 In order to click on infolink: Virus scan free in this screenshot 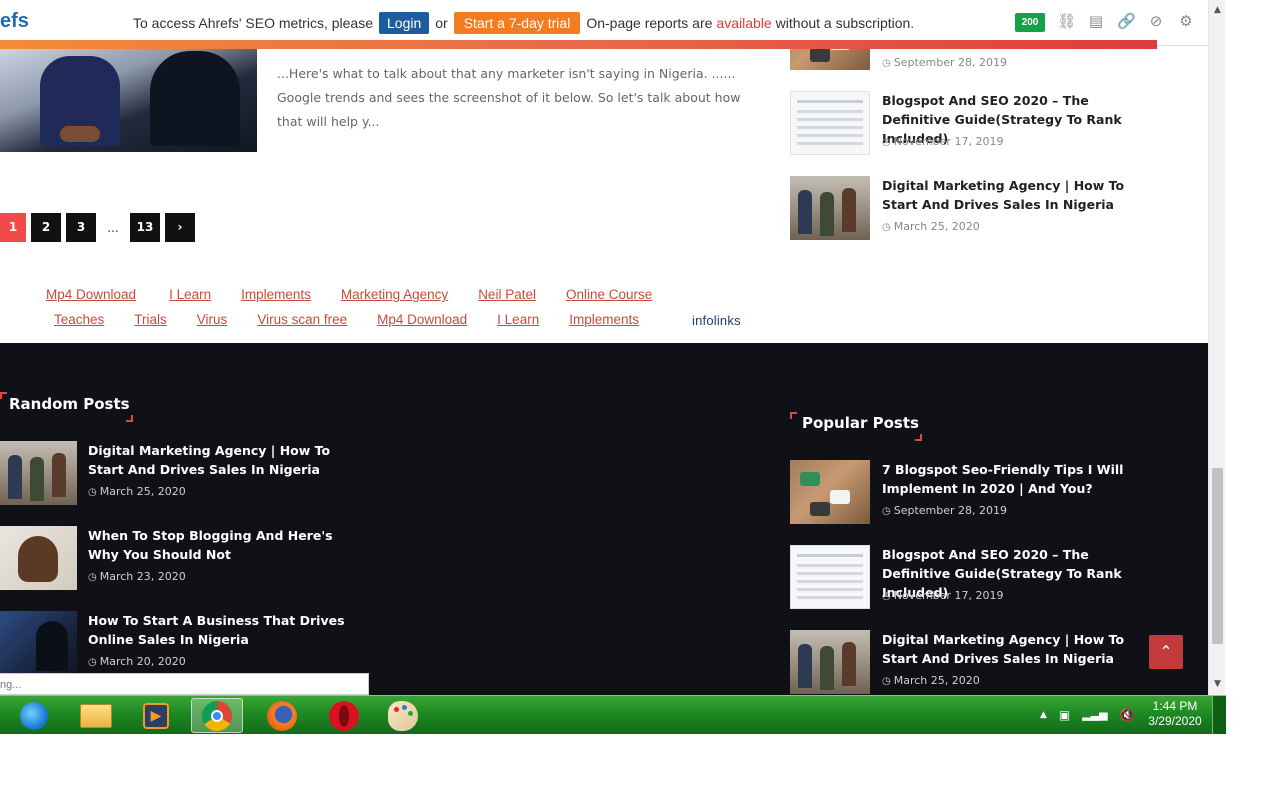, I will do `click(302, 319)`.